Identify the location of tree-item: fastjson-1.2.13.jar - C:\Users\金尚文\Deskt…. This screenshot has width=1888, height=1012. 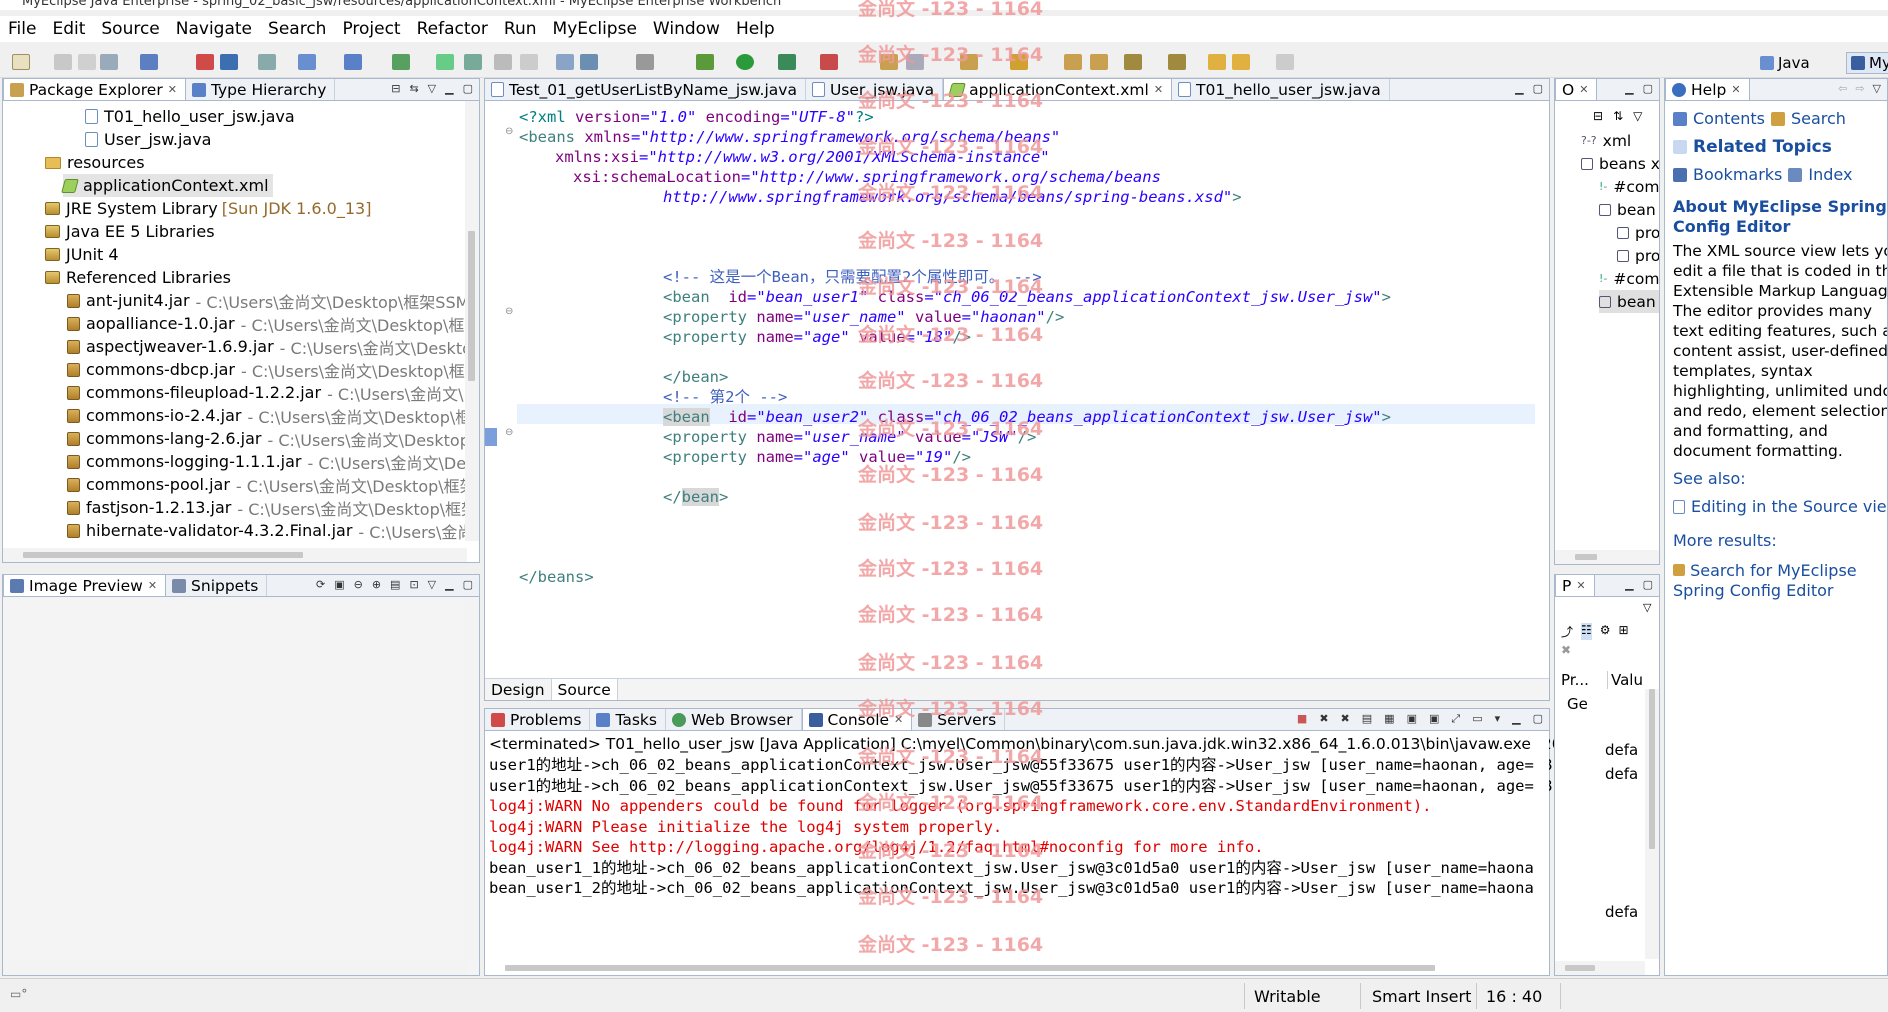
(273, 507).